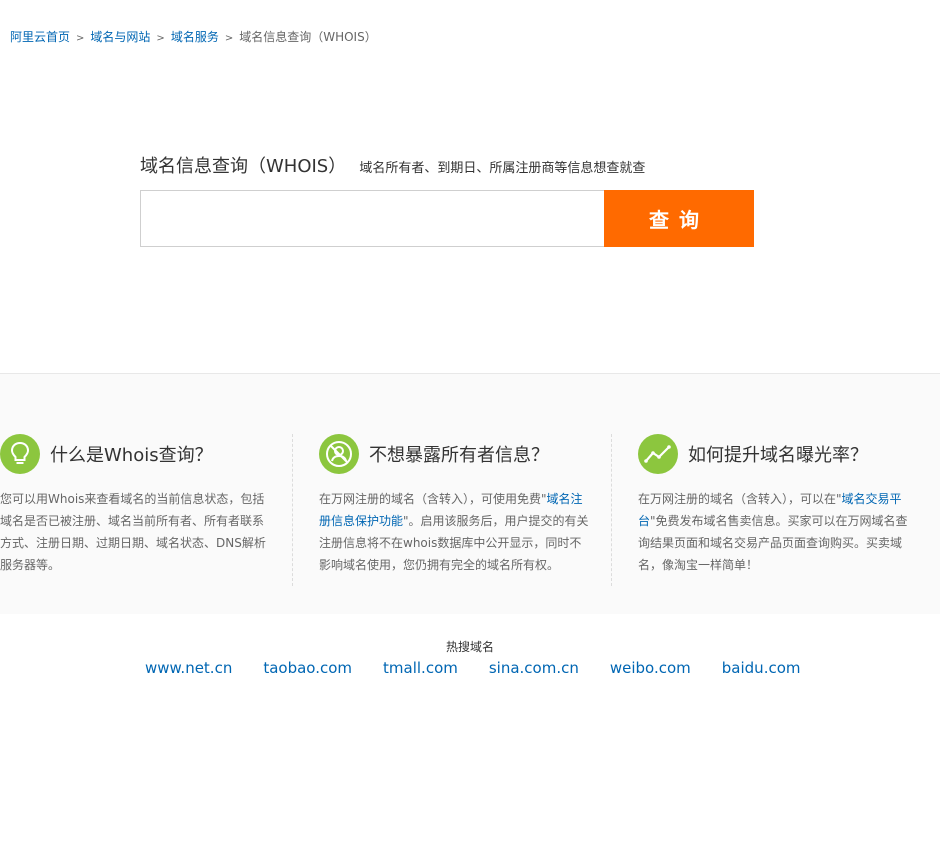 The image size is (940, 855). Describe the element at coordinates (534, 668) in the screenshot. I see `hot-domain-link: sina.com.cn` at that location.